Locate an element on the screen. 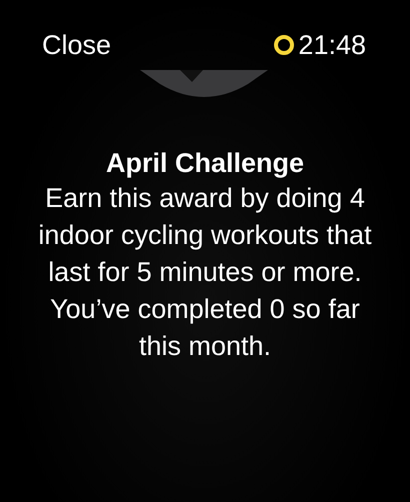 Image resolution: width=410 pixels, height=502 pixels. close-button: Close is located at coordinates (77, 45).